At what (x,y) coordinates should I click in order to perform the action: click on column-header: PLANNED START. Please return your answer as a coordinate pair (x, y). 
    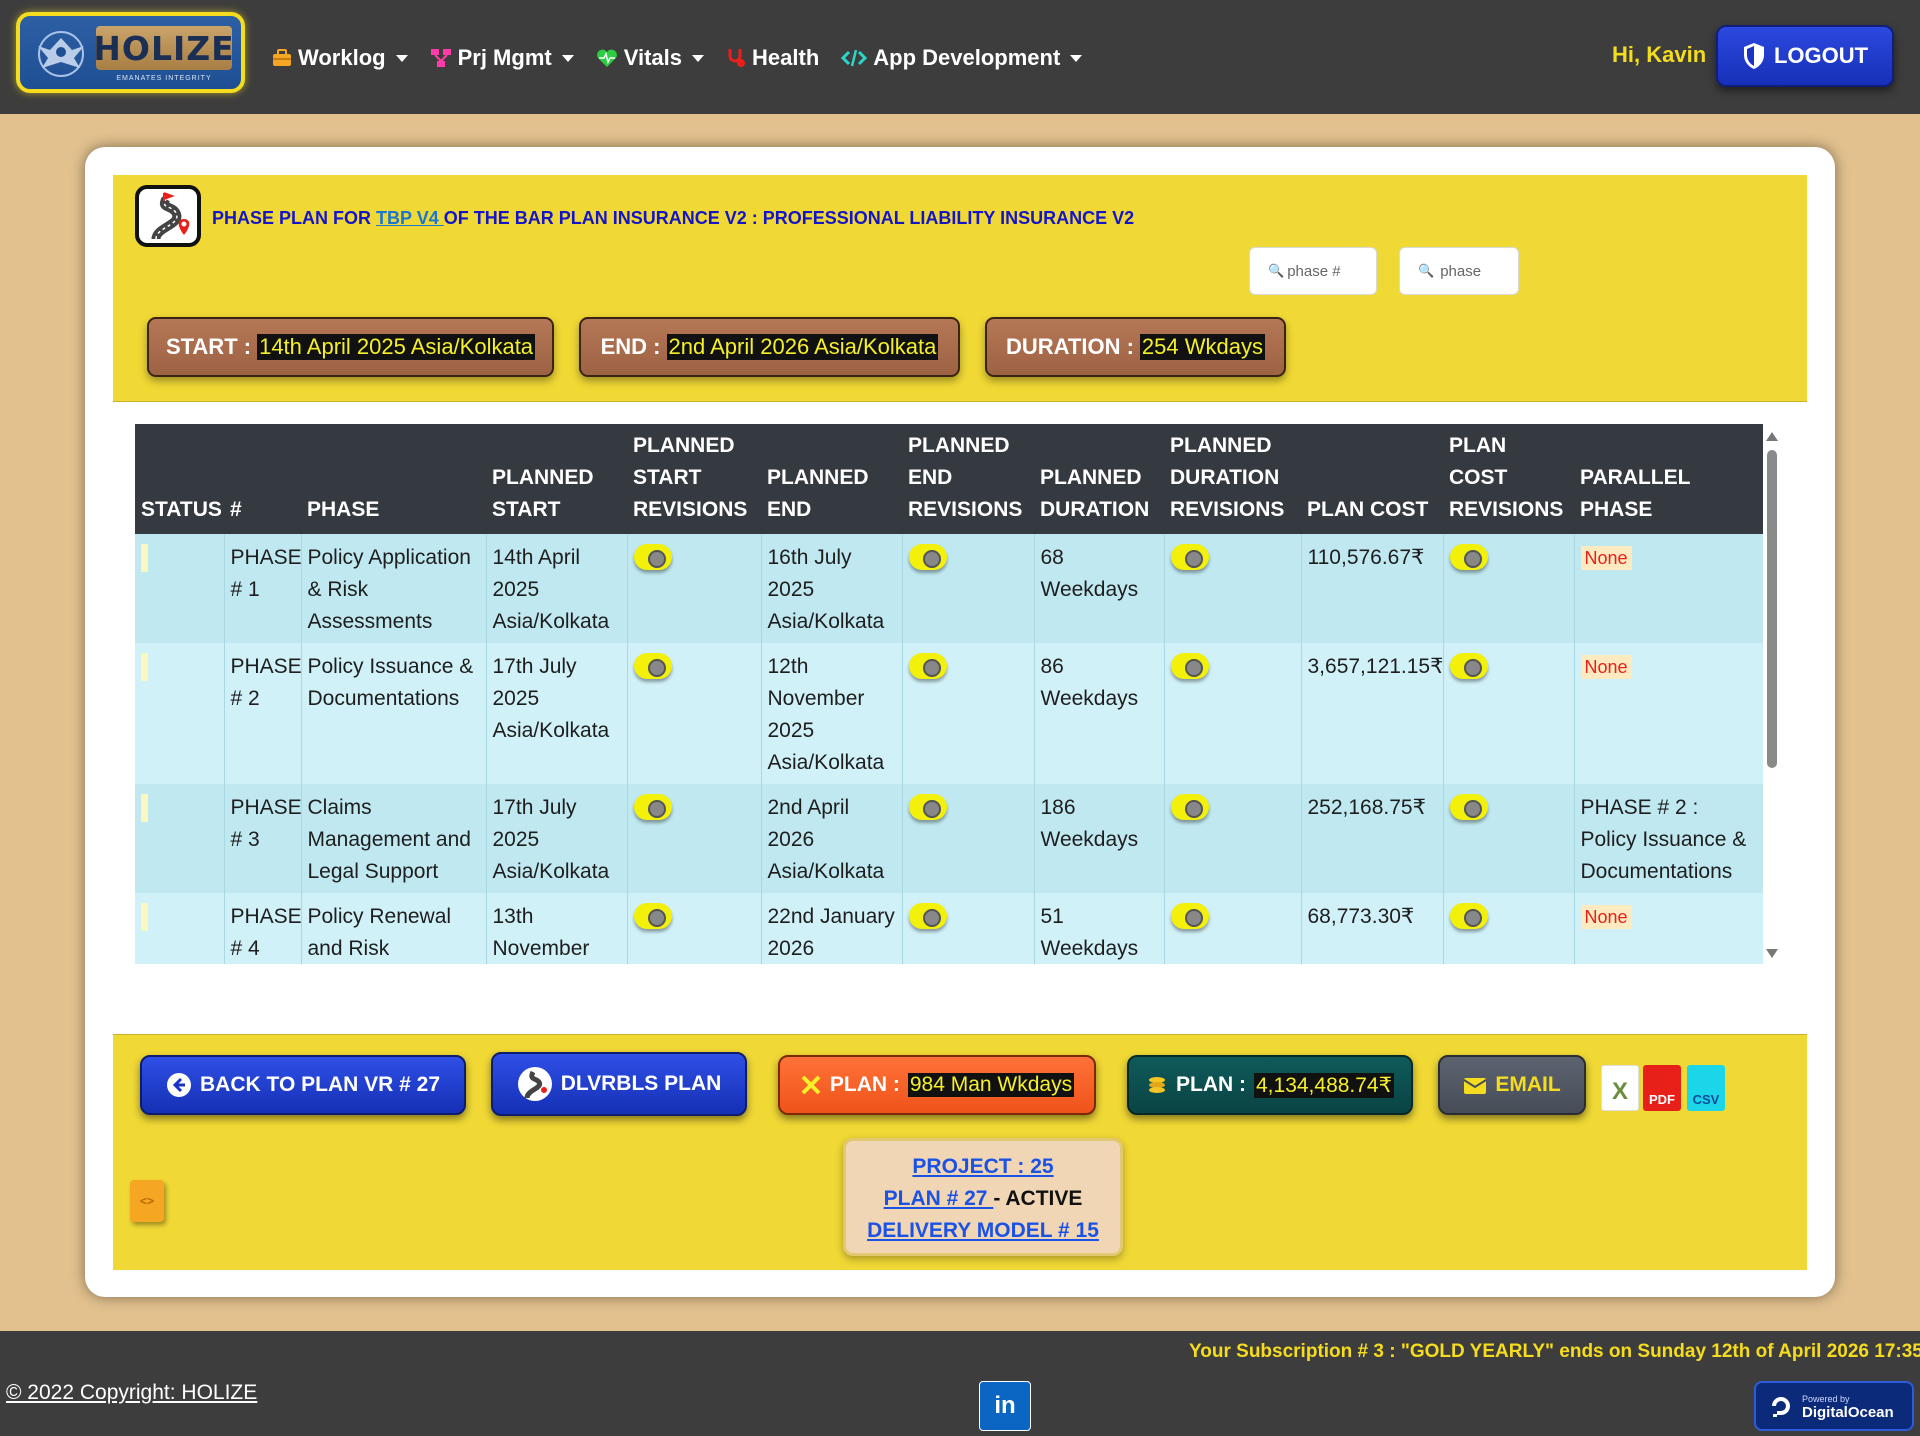
    Looking at the image, I should click on (556, 479).